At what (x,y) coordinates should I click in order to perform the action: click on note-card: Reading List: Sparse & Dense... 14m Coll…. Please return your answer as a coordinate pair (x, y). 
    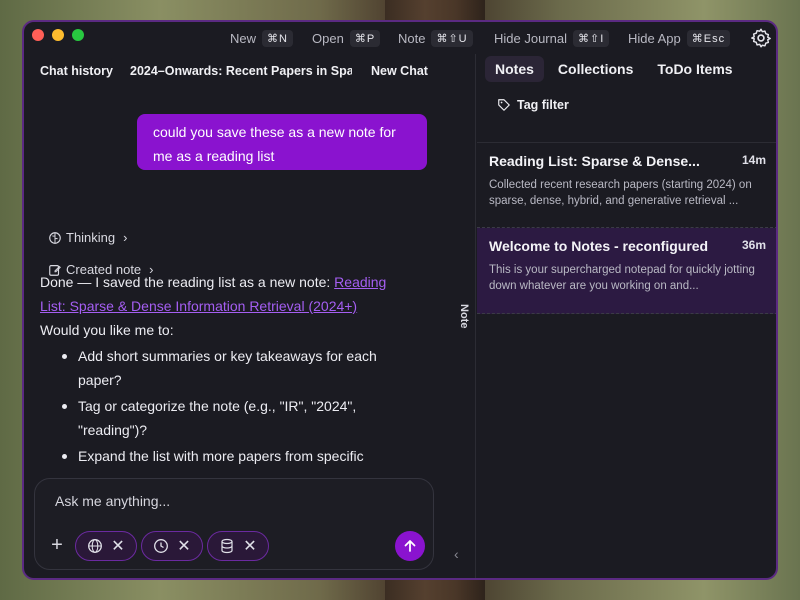
    Looking at the image, I should click on (626, 185).